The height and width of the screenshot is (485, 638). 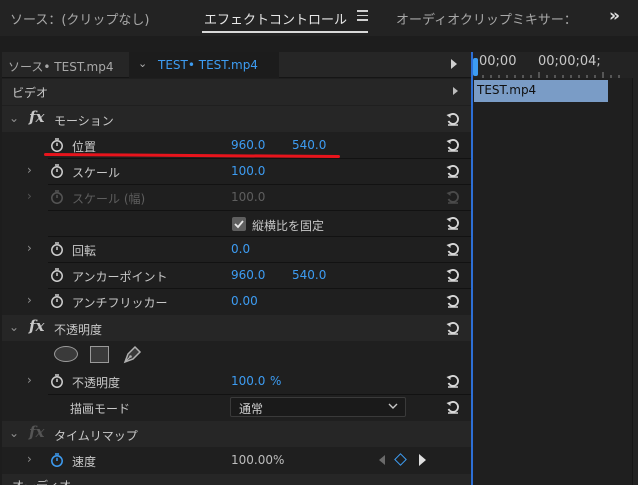 What do you see at coordinates (257, 460) in the screenshot?
I see `speed-value: 100.00%` at bounding box center [257, 460].